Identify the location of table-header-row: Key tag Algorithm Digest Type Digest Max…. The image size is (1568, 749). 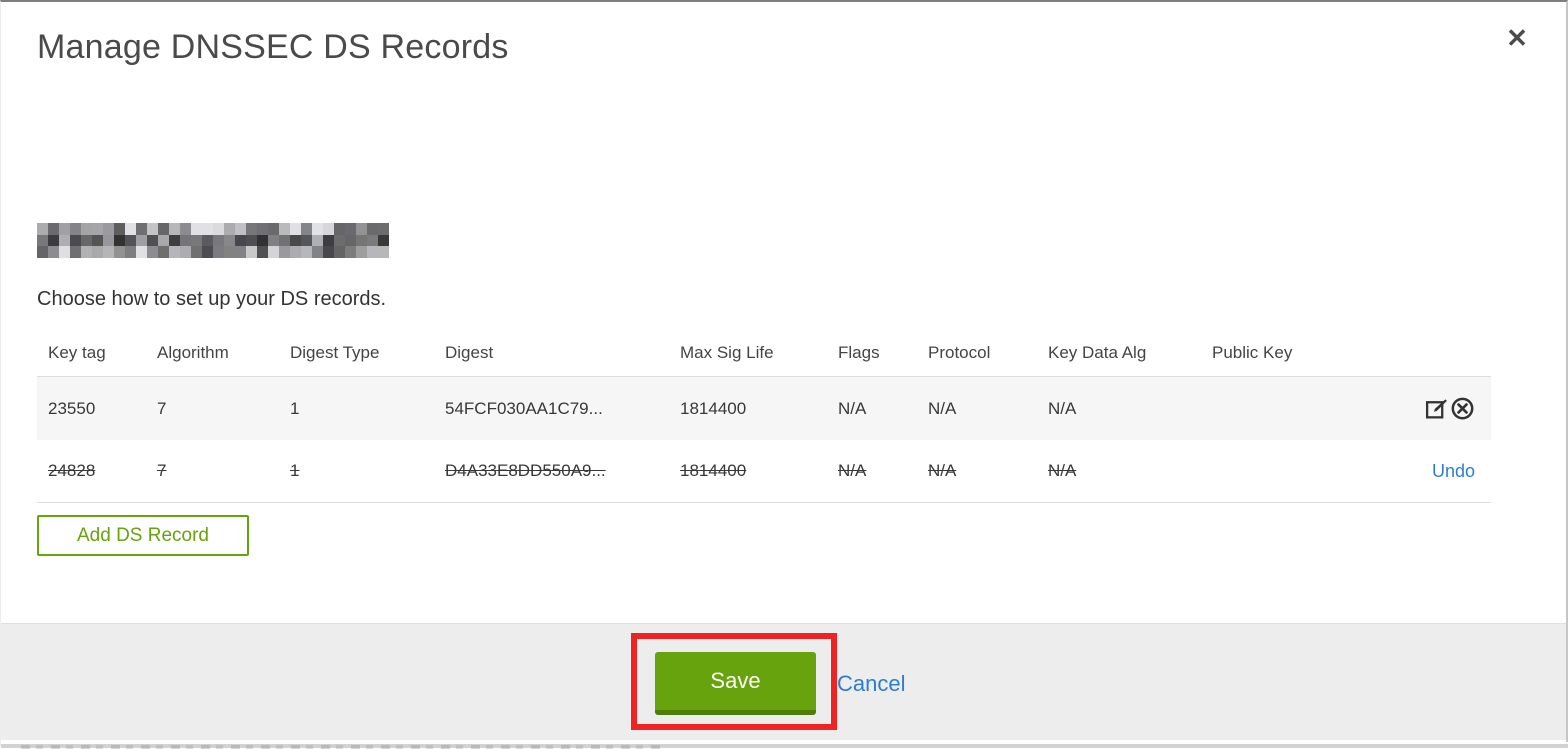
(764, 353).